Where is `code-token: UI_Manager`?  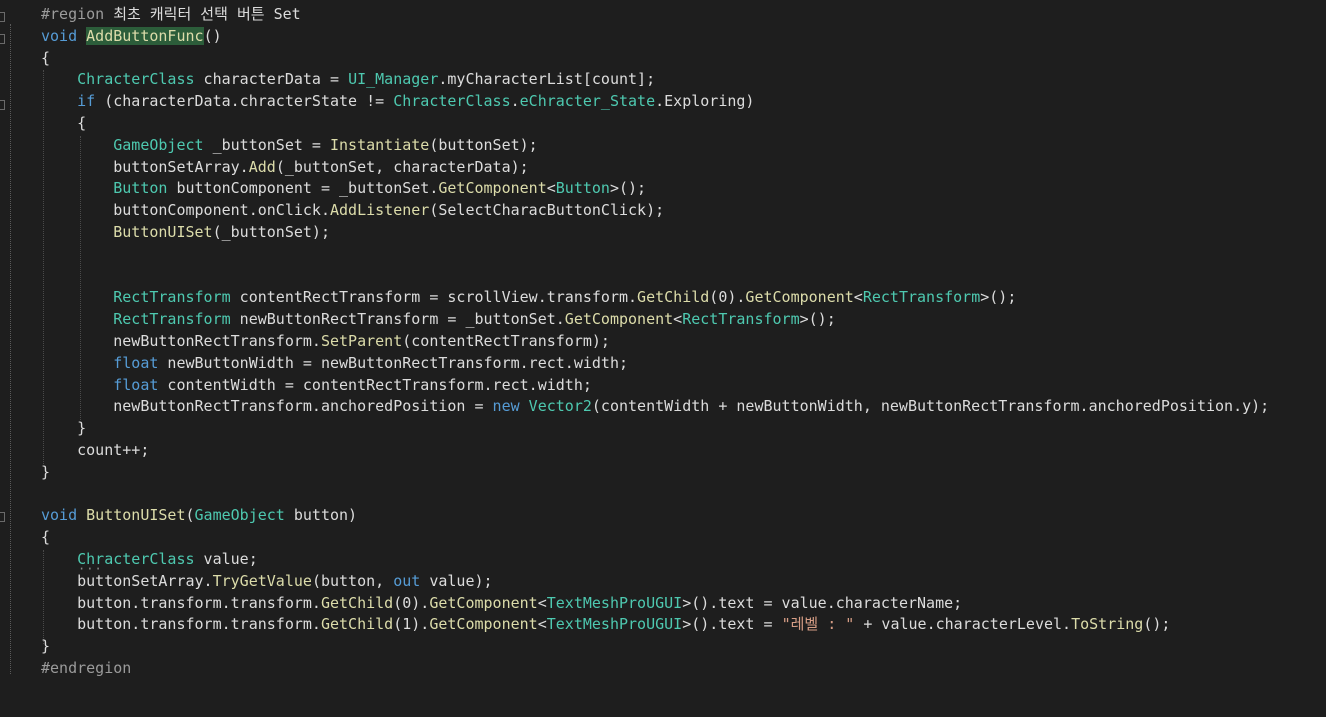 code-token: UI_Manager is located at coordinates (393, 79).